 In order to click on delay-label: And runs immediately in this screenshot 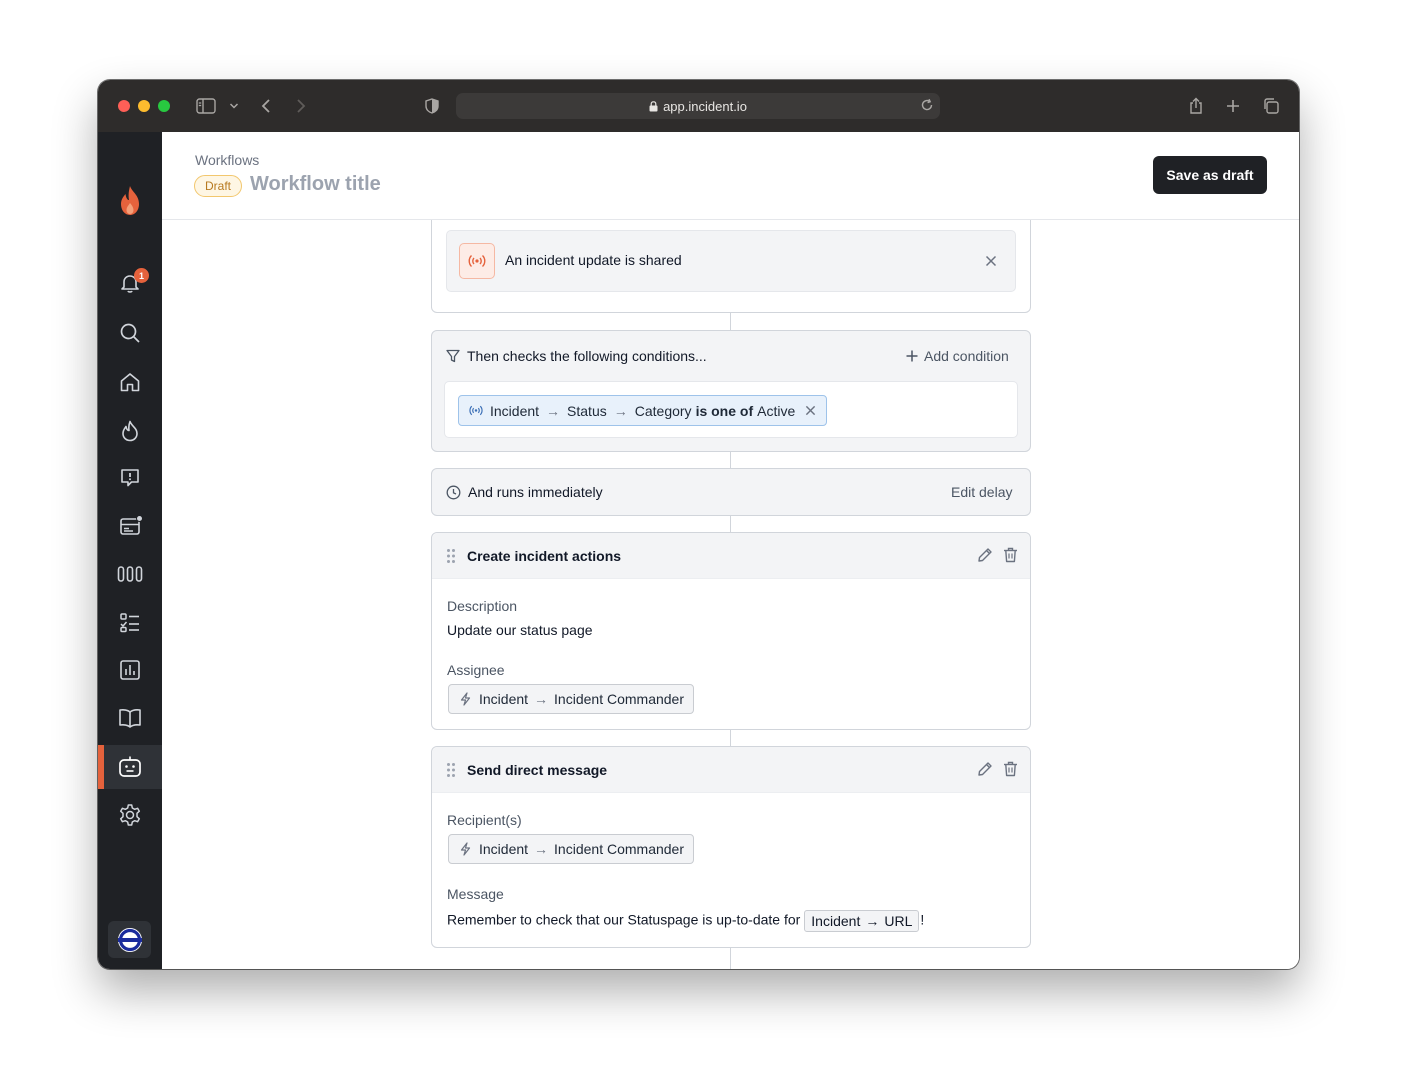, I will do `click(524, 492)`.